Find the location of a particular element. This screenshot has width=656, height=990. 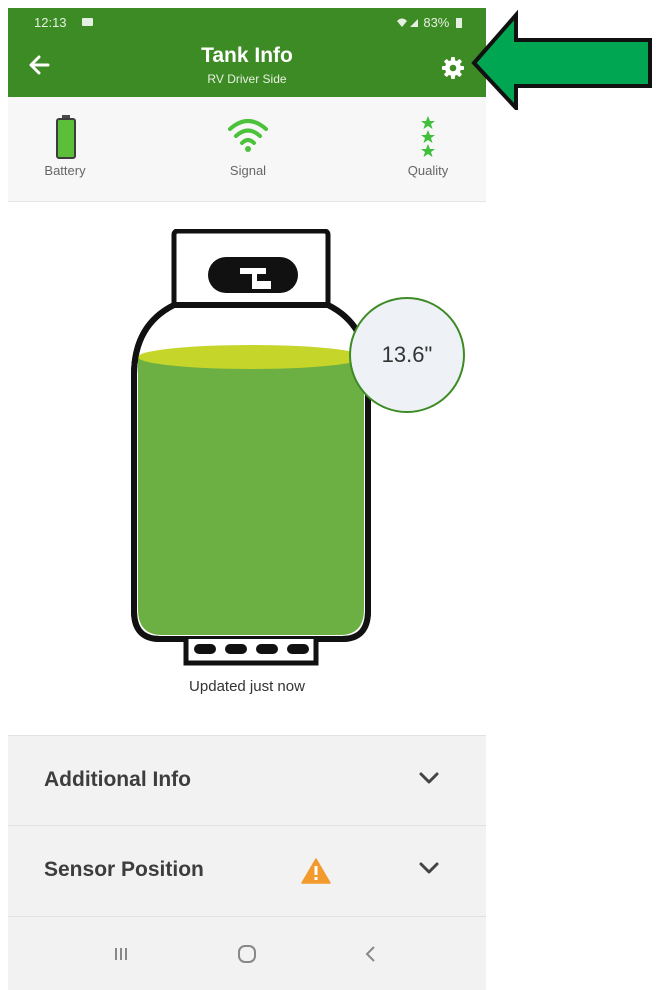

status-bar: 12:13 83% is located at coordinates (247, 21).